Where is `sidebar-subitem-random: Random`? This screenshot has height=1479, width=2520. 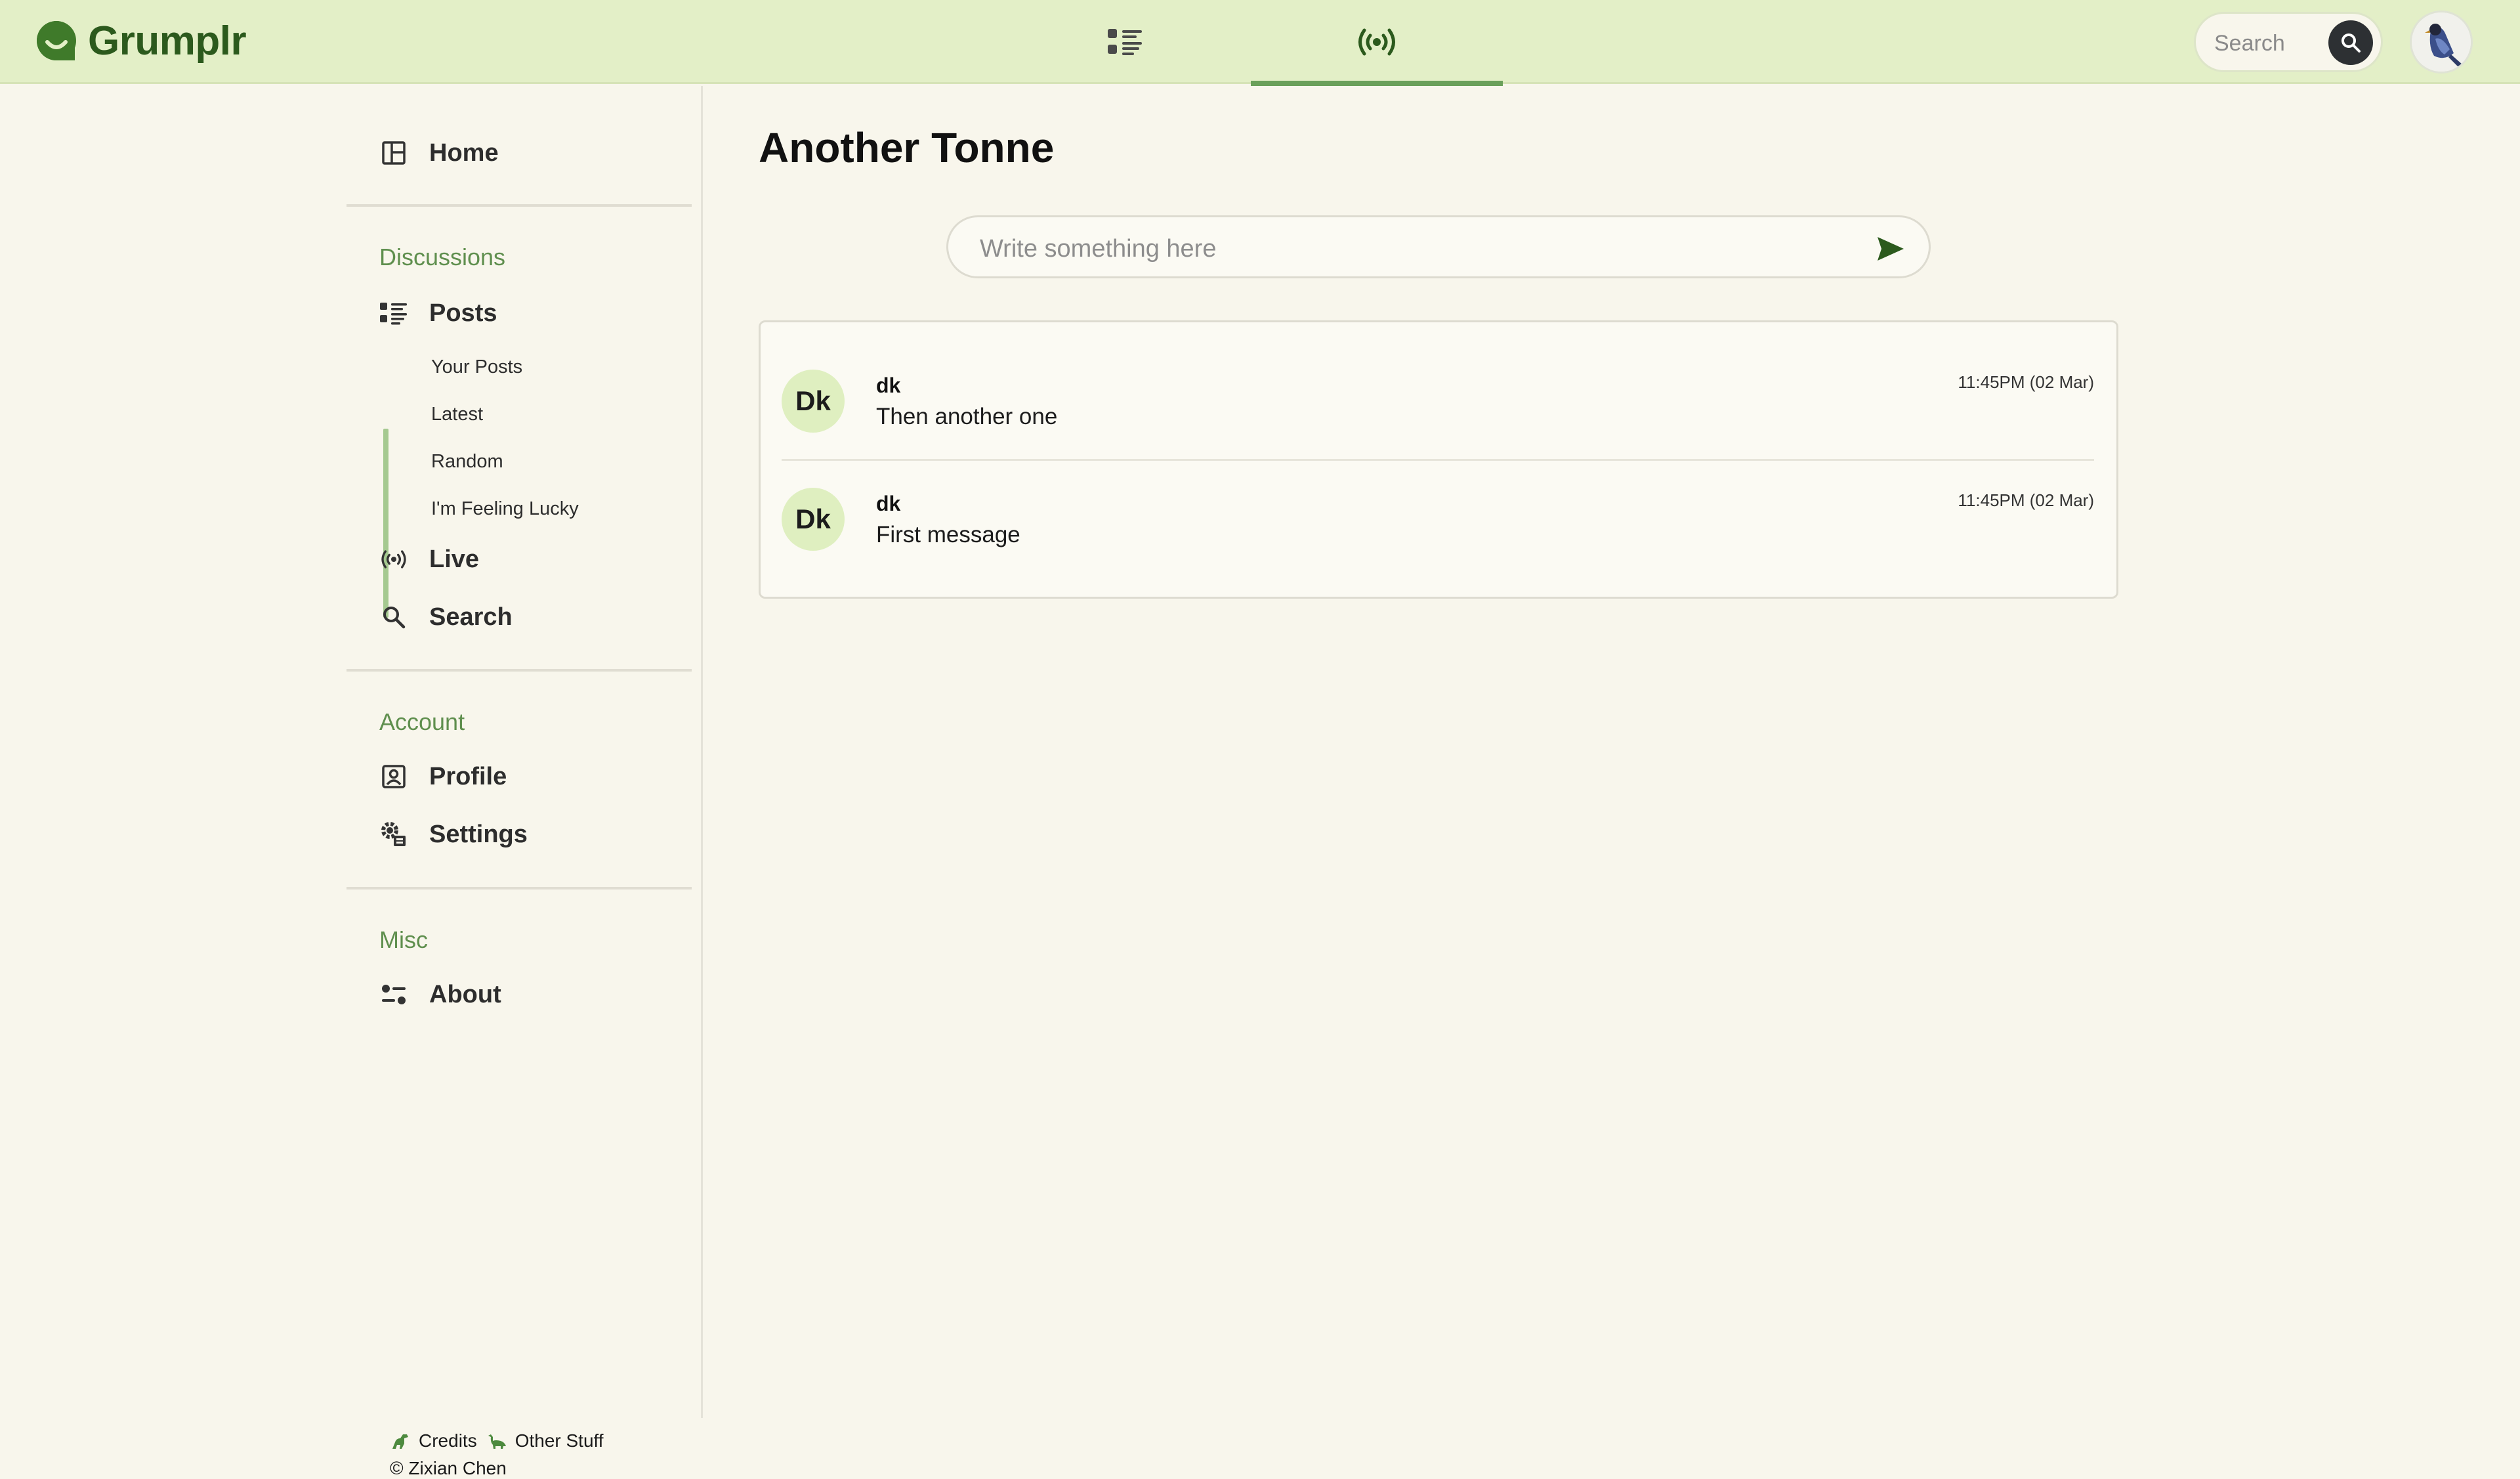 sidebar-subitem-random: Random is located at coordinates (467, 461).